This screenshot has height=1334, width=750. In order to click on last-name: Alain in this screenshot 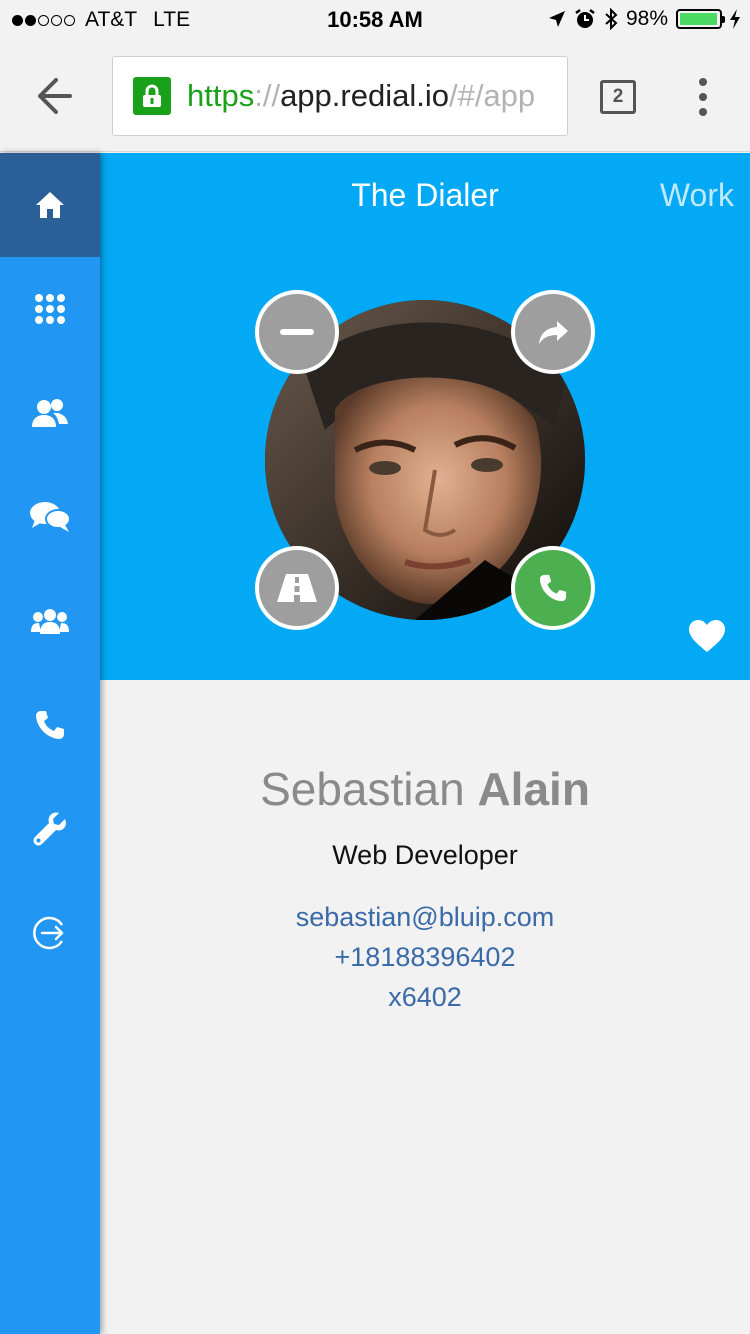, I will do `click(533, 789)`.